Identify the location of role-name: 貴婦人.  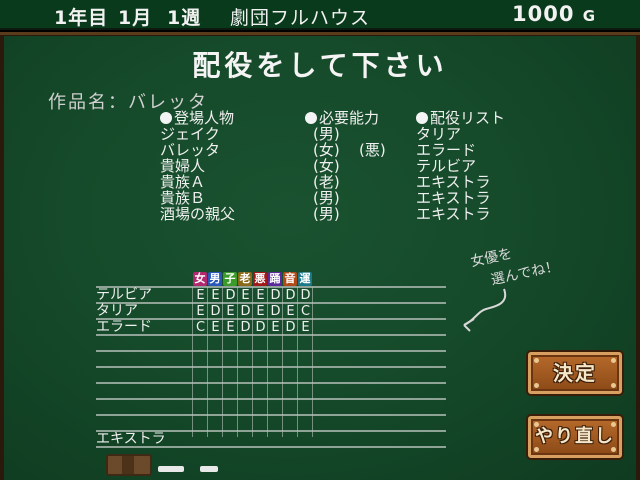
(183, 166).